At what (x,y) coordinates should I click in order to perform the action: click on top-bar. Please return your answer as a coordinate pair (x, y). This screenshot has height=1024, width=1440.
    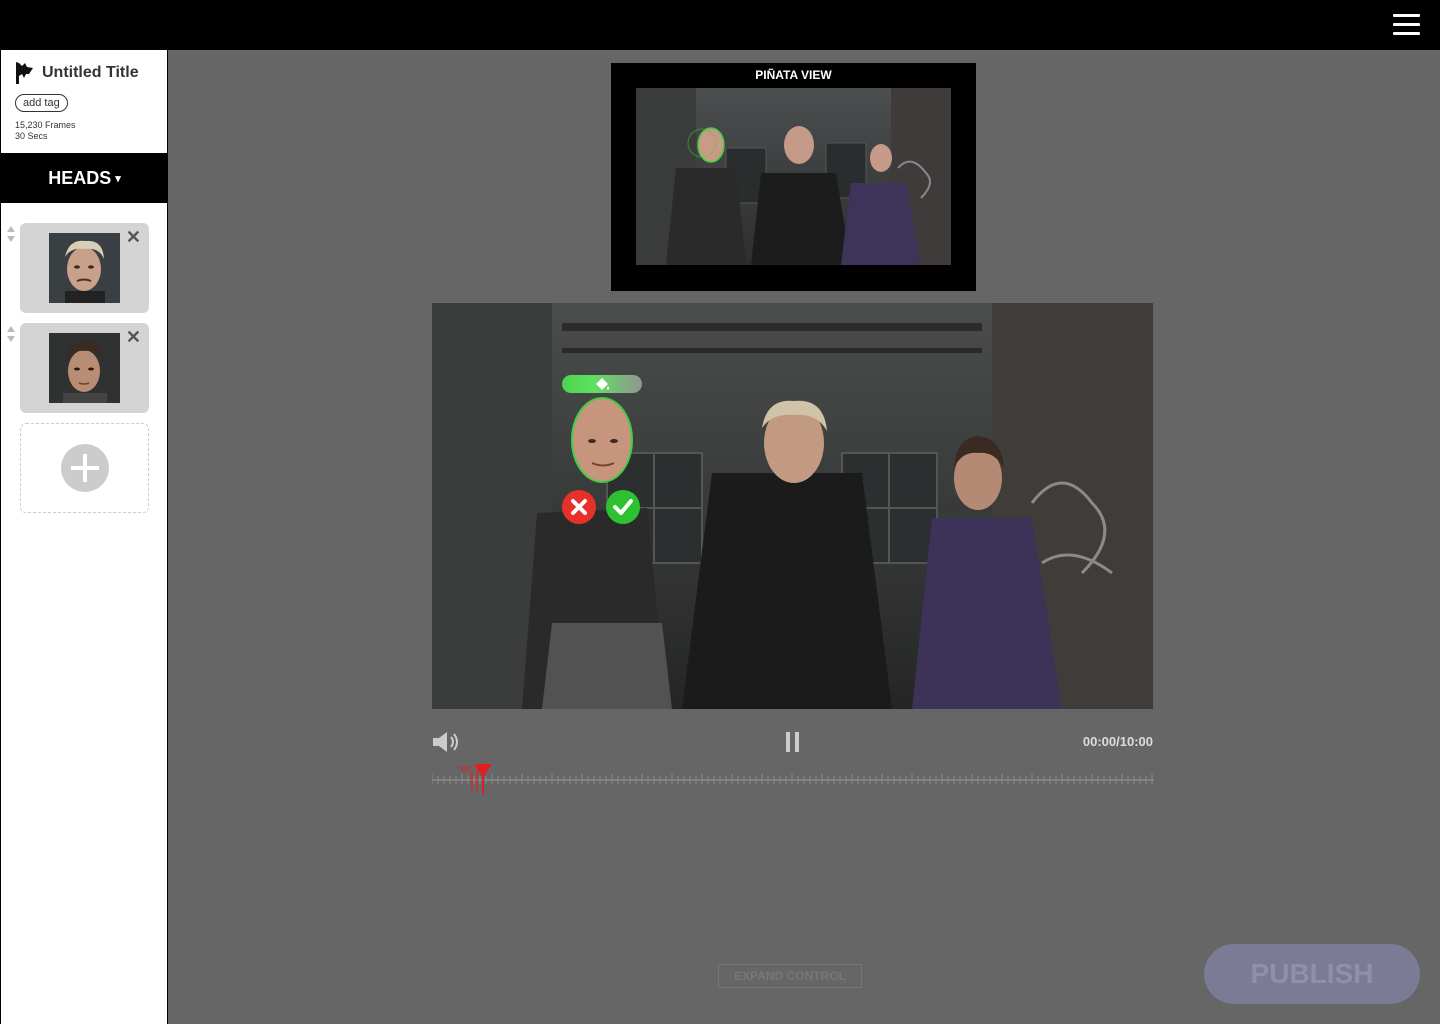
    Looking at the image, I should click on (720, 25).